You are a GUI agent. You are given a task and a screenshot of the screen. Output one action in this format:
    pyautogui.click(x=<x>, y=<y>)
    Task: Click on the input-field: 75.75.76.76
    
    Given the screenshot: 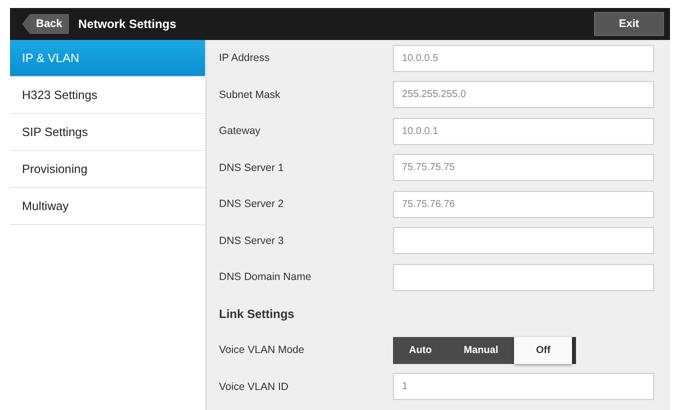 What is the action you would take?
    pyautogui.click(x=523, y=204)
    